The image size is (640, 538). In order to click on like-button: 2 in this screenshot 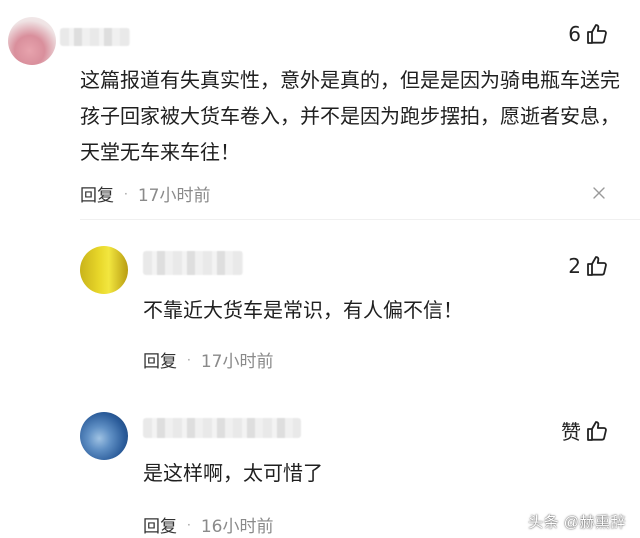, I will do `click(588, 266)`.